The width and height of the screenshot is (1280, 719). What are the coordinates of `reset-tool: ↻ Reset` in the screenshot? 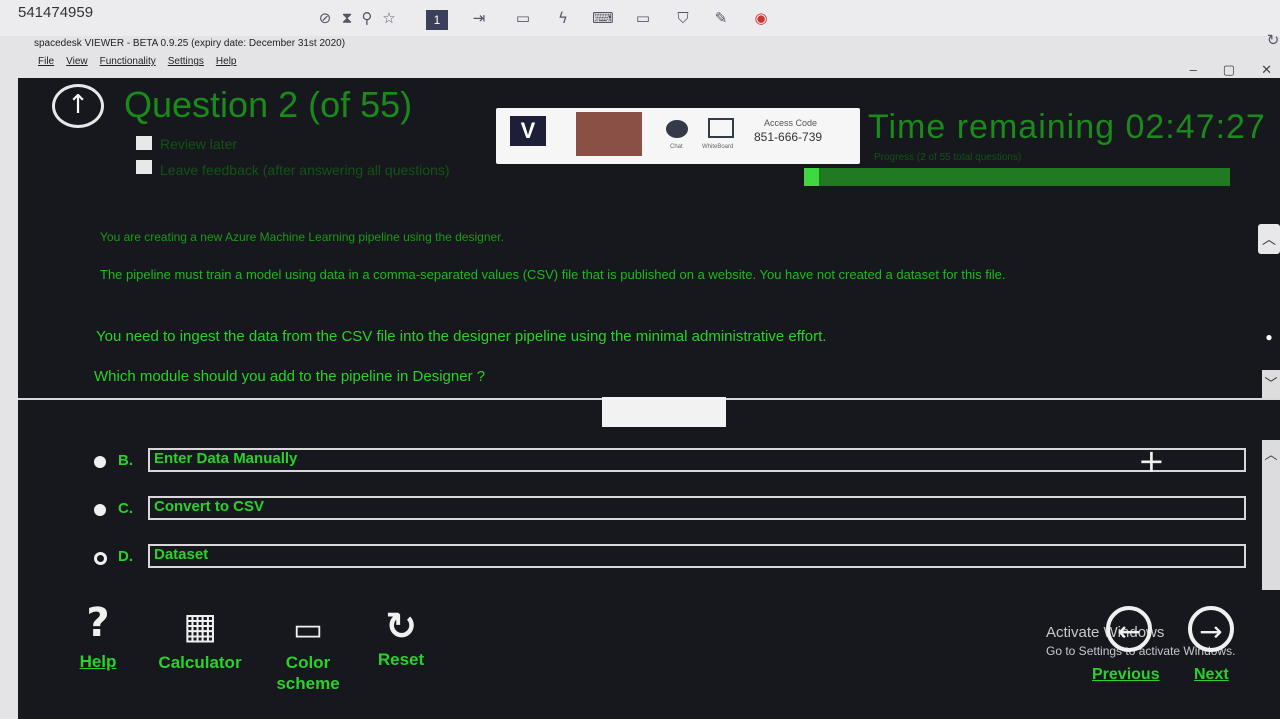 It's located at (401, 637).